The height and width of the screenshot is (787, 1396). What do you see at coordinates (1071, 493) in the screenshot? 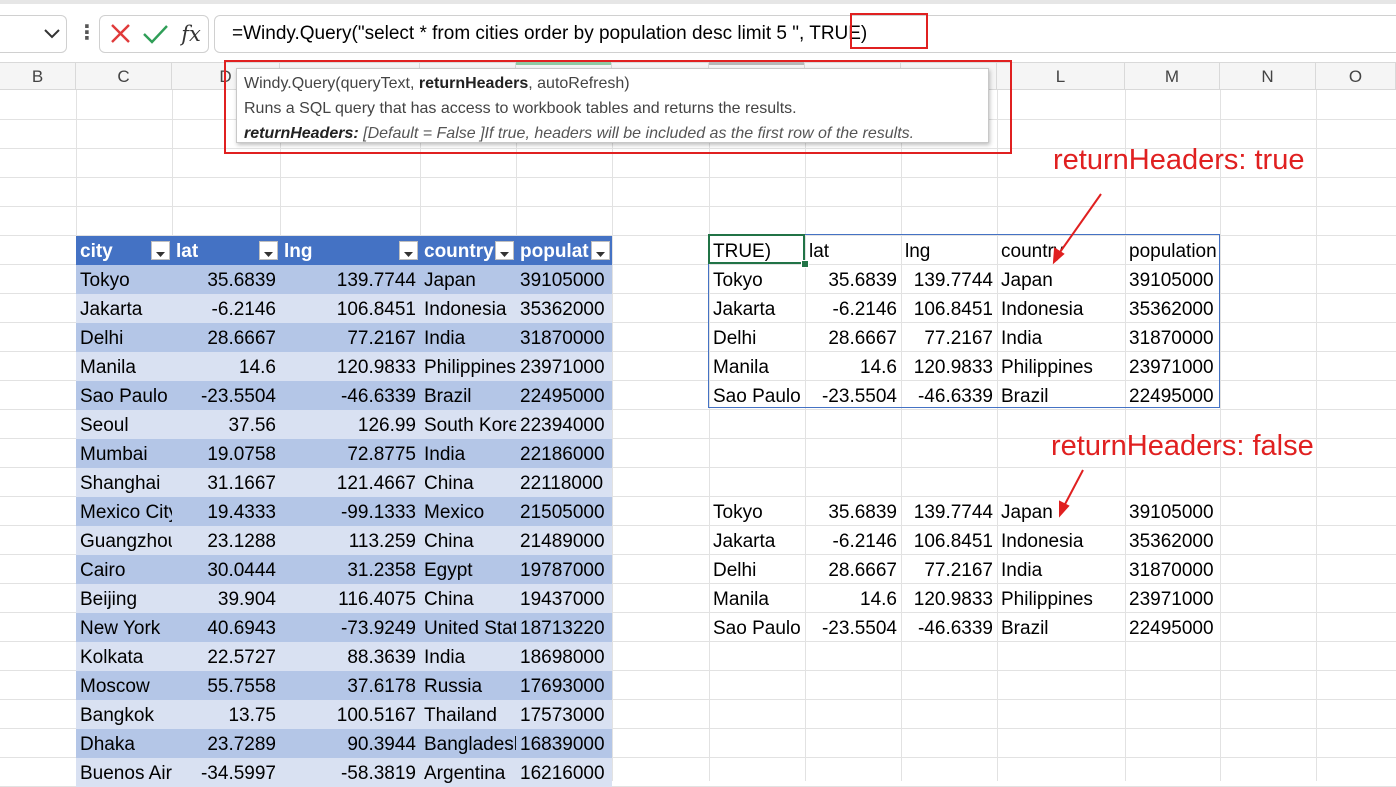
I see `arrow-false` at bounding box center [1071, 493].